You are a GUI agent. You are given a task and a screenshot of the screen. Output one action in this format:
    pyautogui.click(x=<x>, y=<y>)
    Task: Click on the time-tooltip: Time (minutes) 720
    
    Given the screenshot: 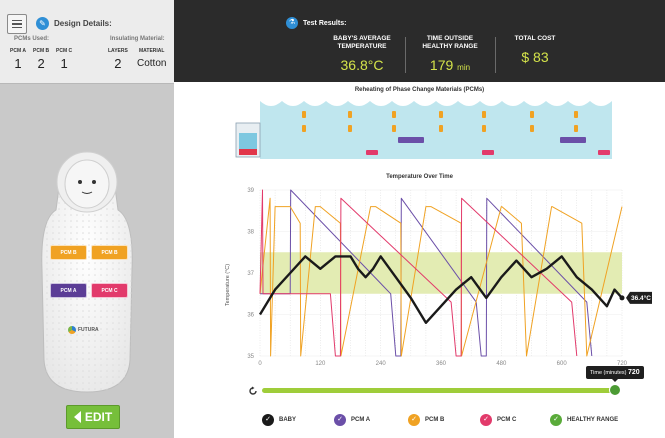 What is the action you would take?
    pyautogui.click(x=615, y=374)
    